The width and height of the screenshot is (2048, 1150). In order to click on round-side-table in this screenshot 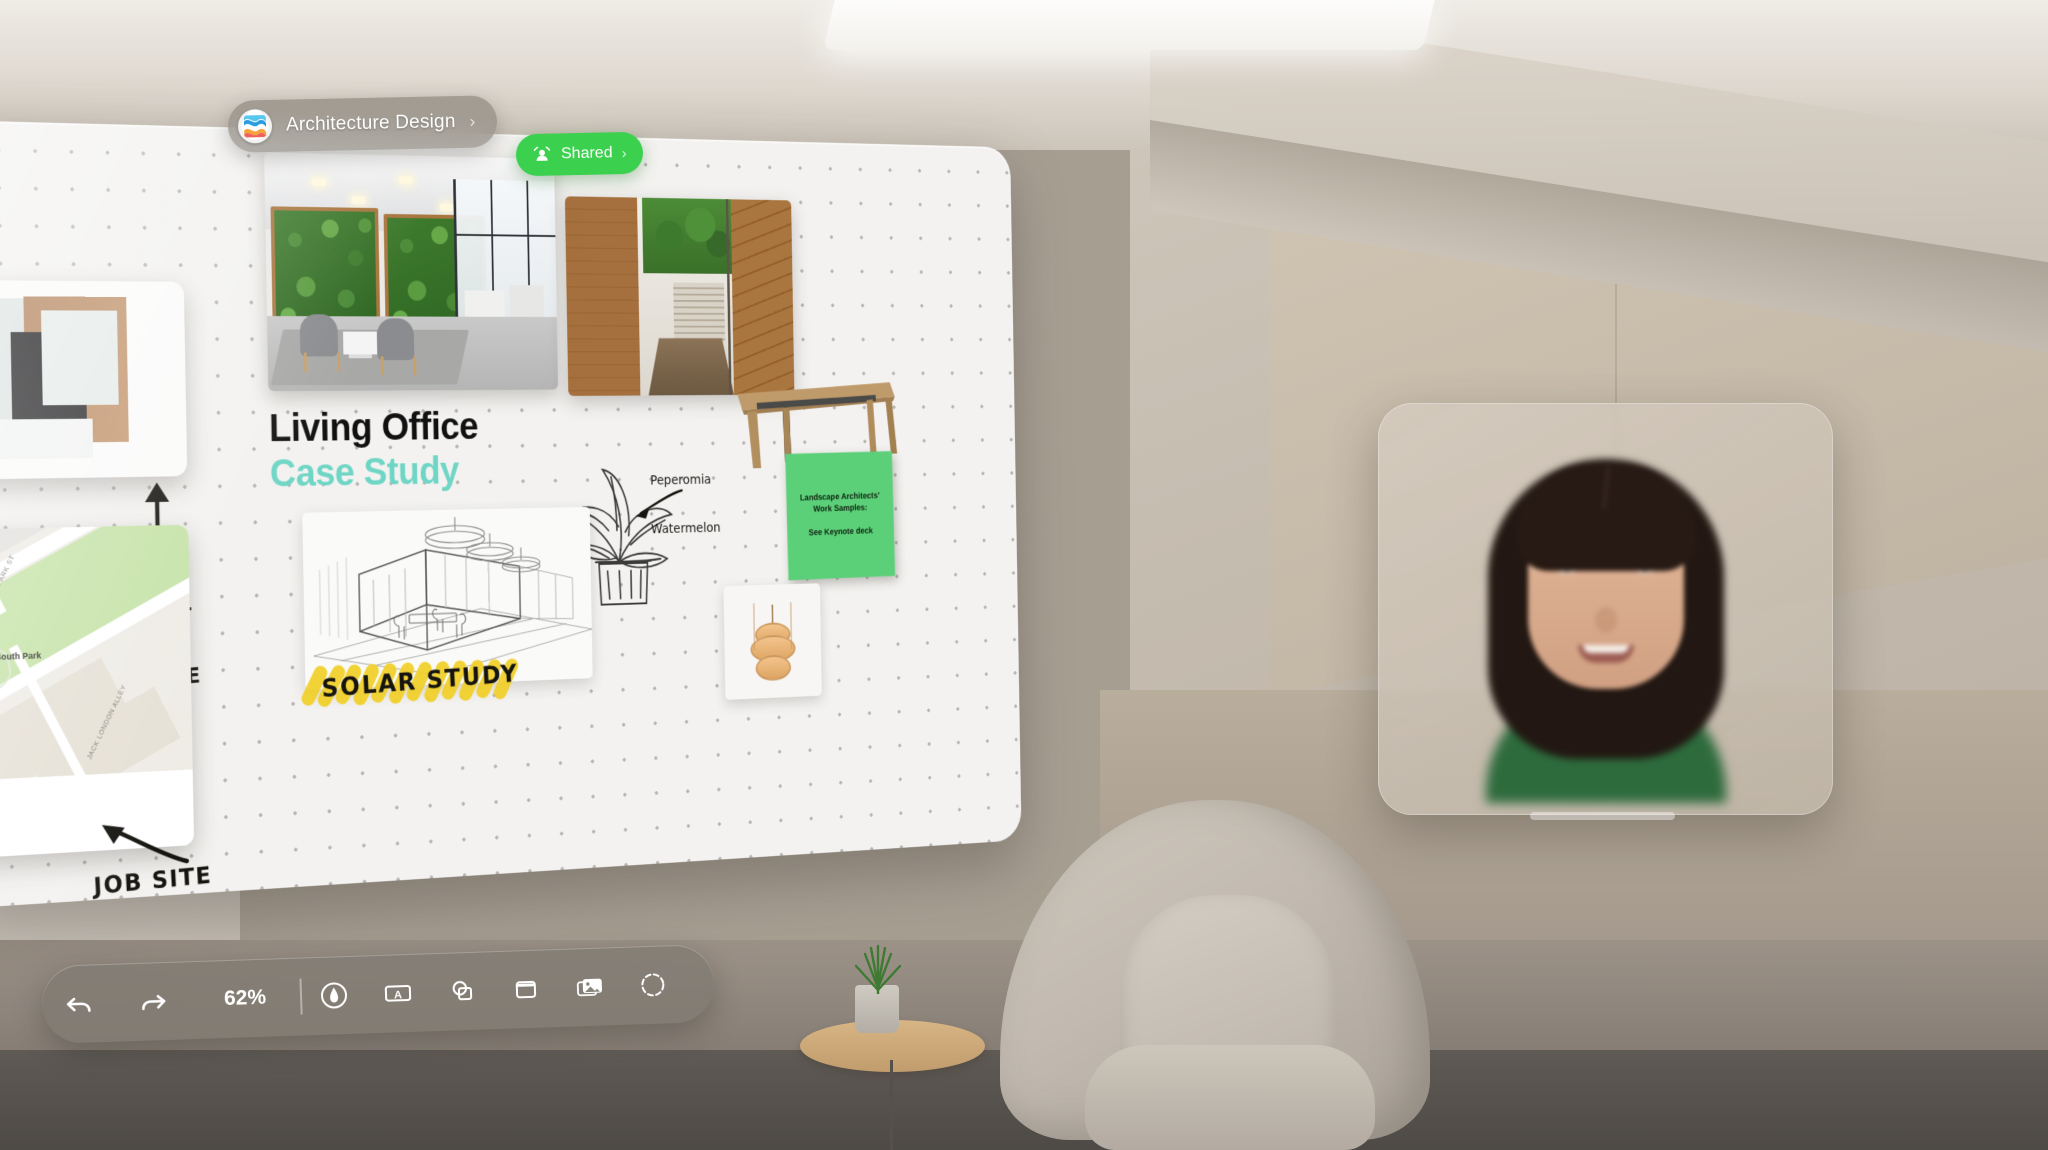, I will do `click(895, 1085)`.